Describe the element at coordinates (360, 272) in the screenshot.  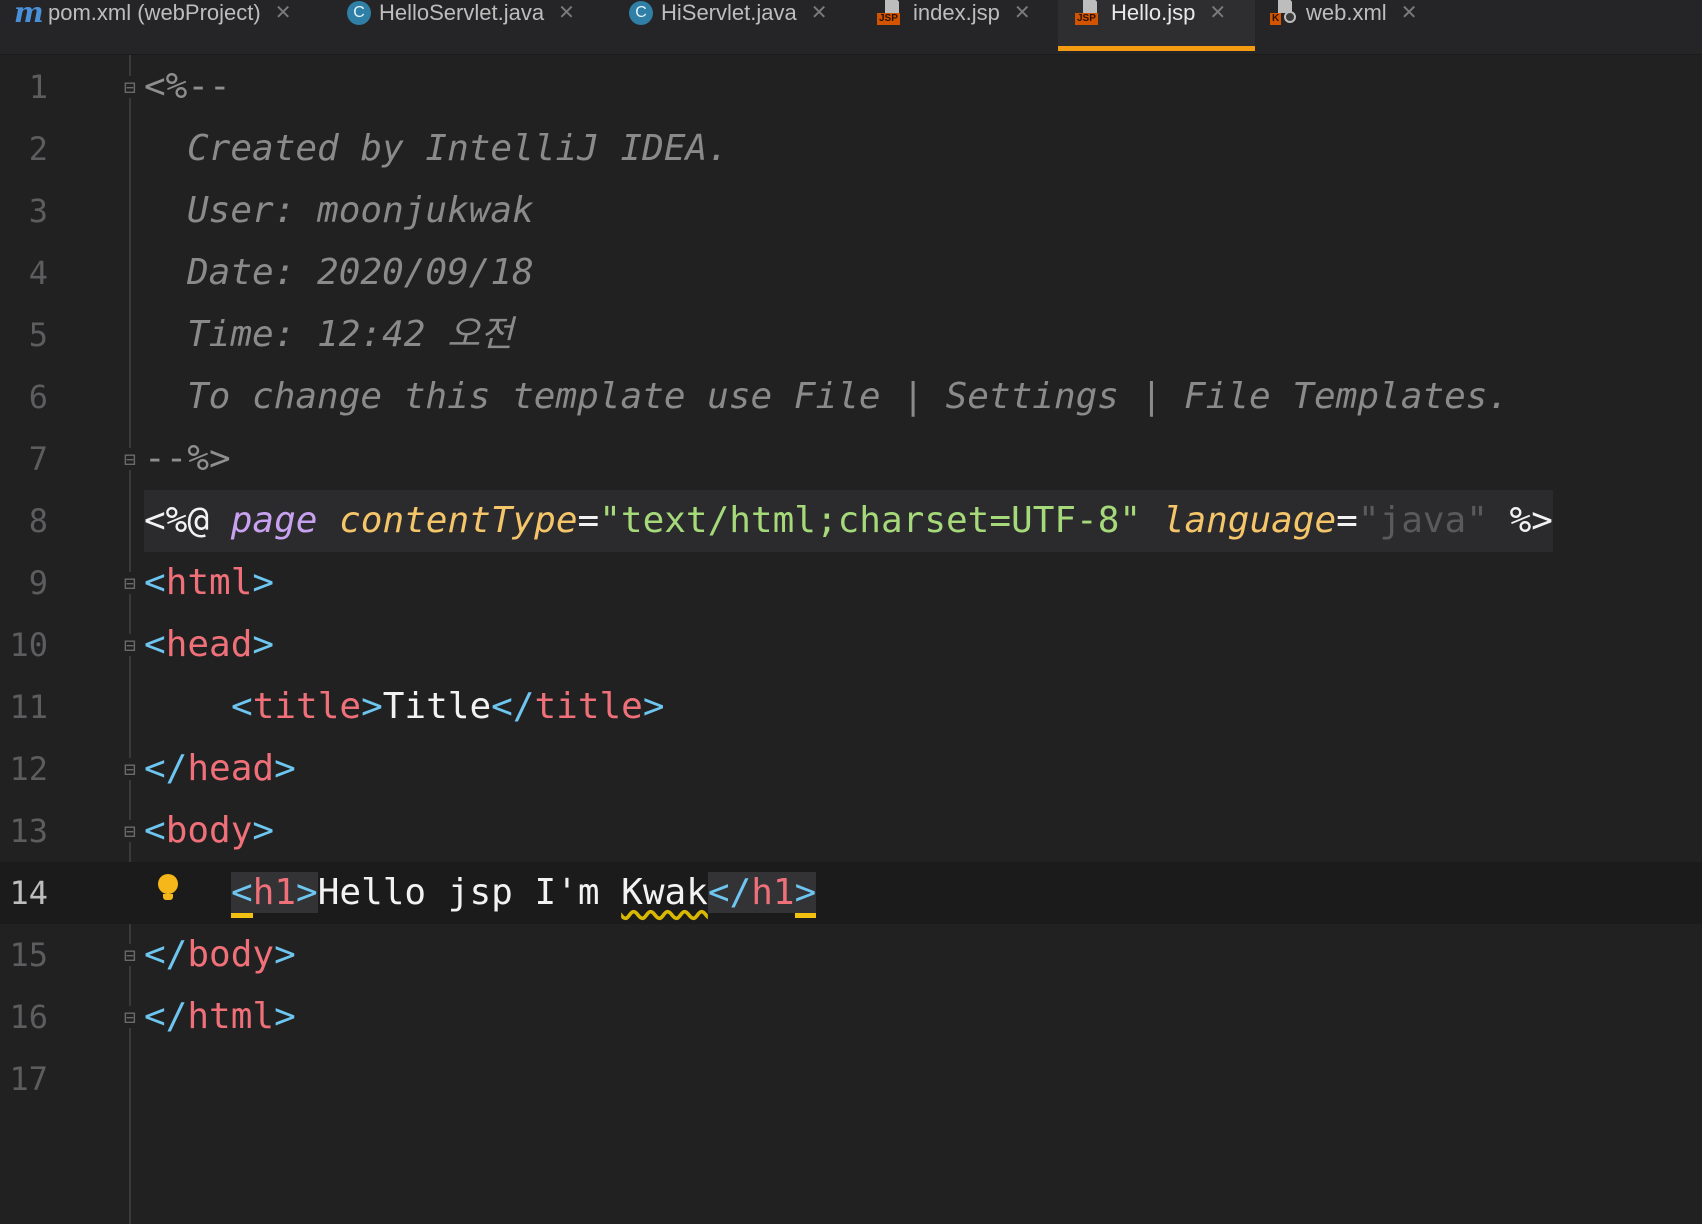
I see `code-text: Date: 2020/09/18` at that location.